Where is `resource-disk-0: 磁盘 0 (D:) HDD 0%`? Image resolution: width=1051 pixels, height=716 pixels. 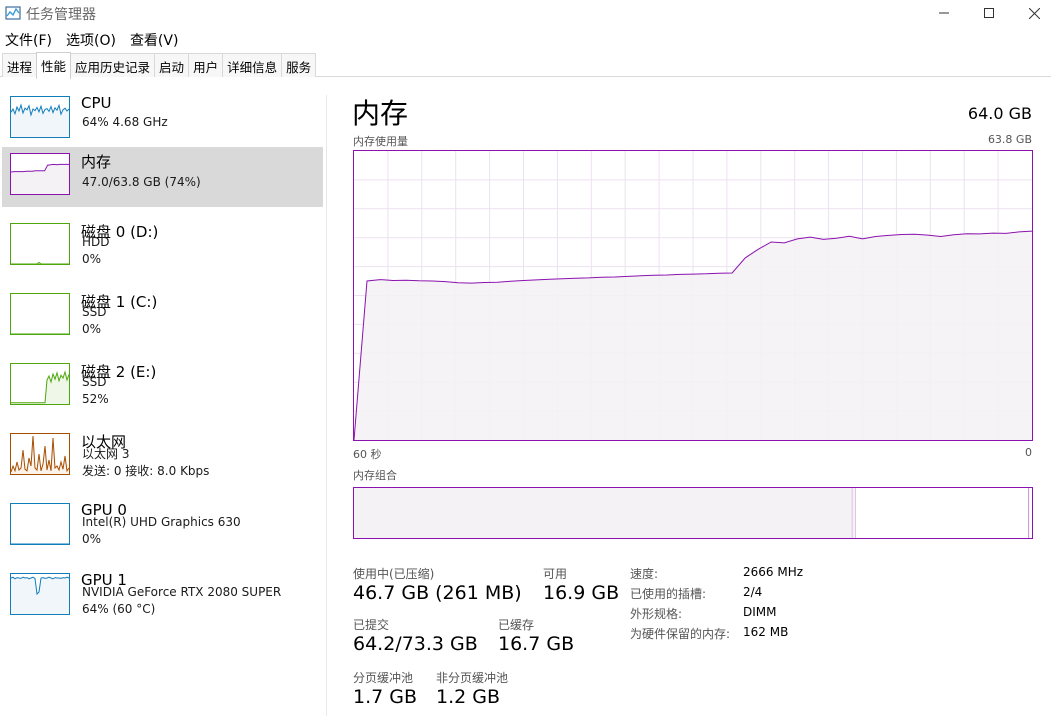
resource-disk-0: 磁盘 0 (D:) HDD 0% is located at coordinates (162, 247).